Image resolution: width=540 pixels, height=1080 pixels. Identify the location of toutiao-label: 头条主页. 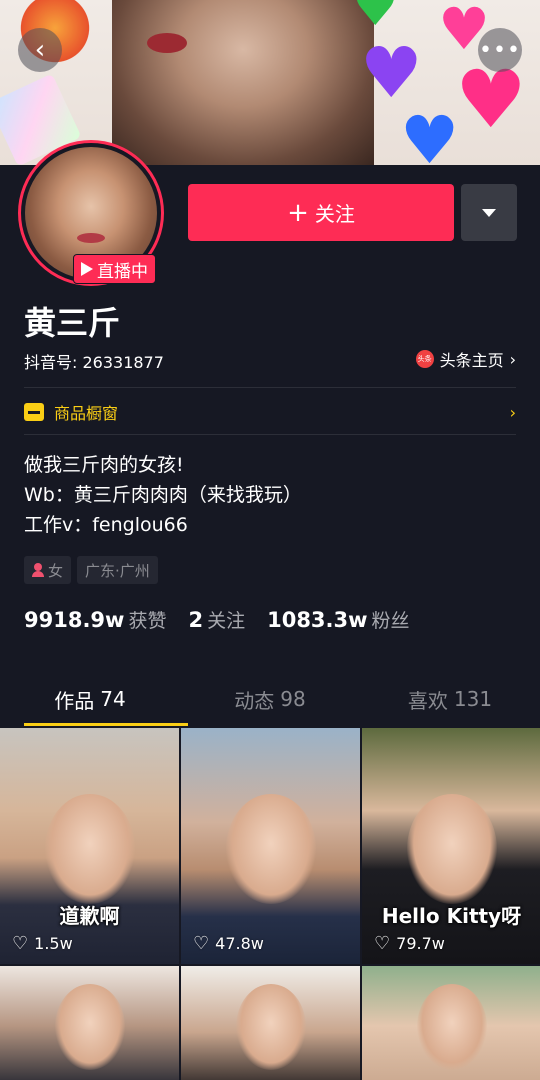
(471, 360).